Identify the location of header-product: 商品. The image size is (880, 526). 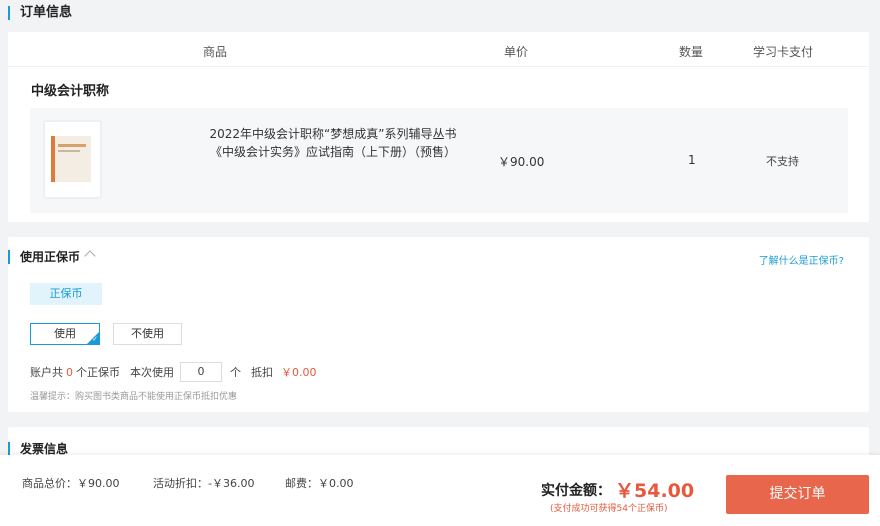
(215, 52).